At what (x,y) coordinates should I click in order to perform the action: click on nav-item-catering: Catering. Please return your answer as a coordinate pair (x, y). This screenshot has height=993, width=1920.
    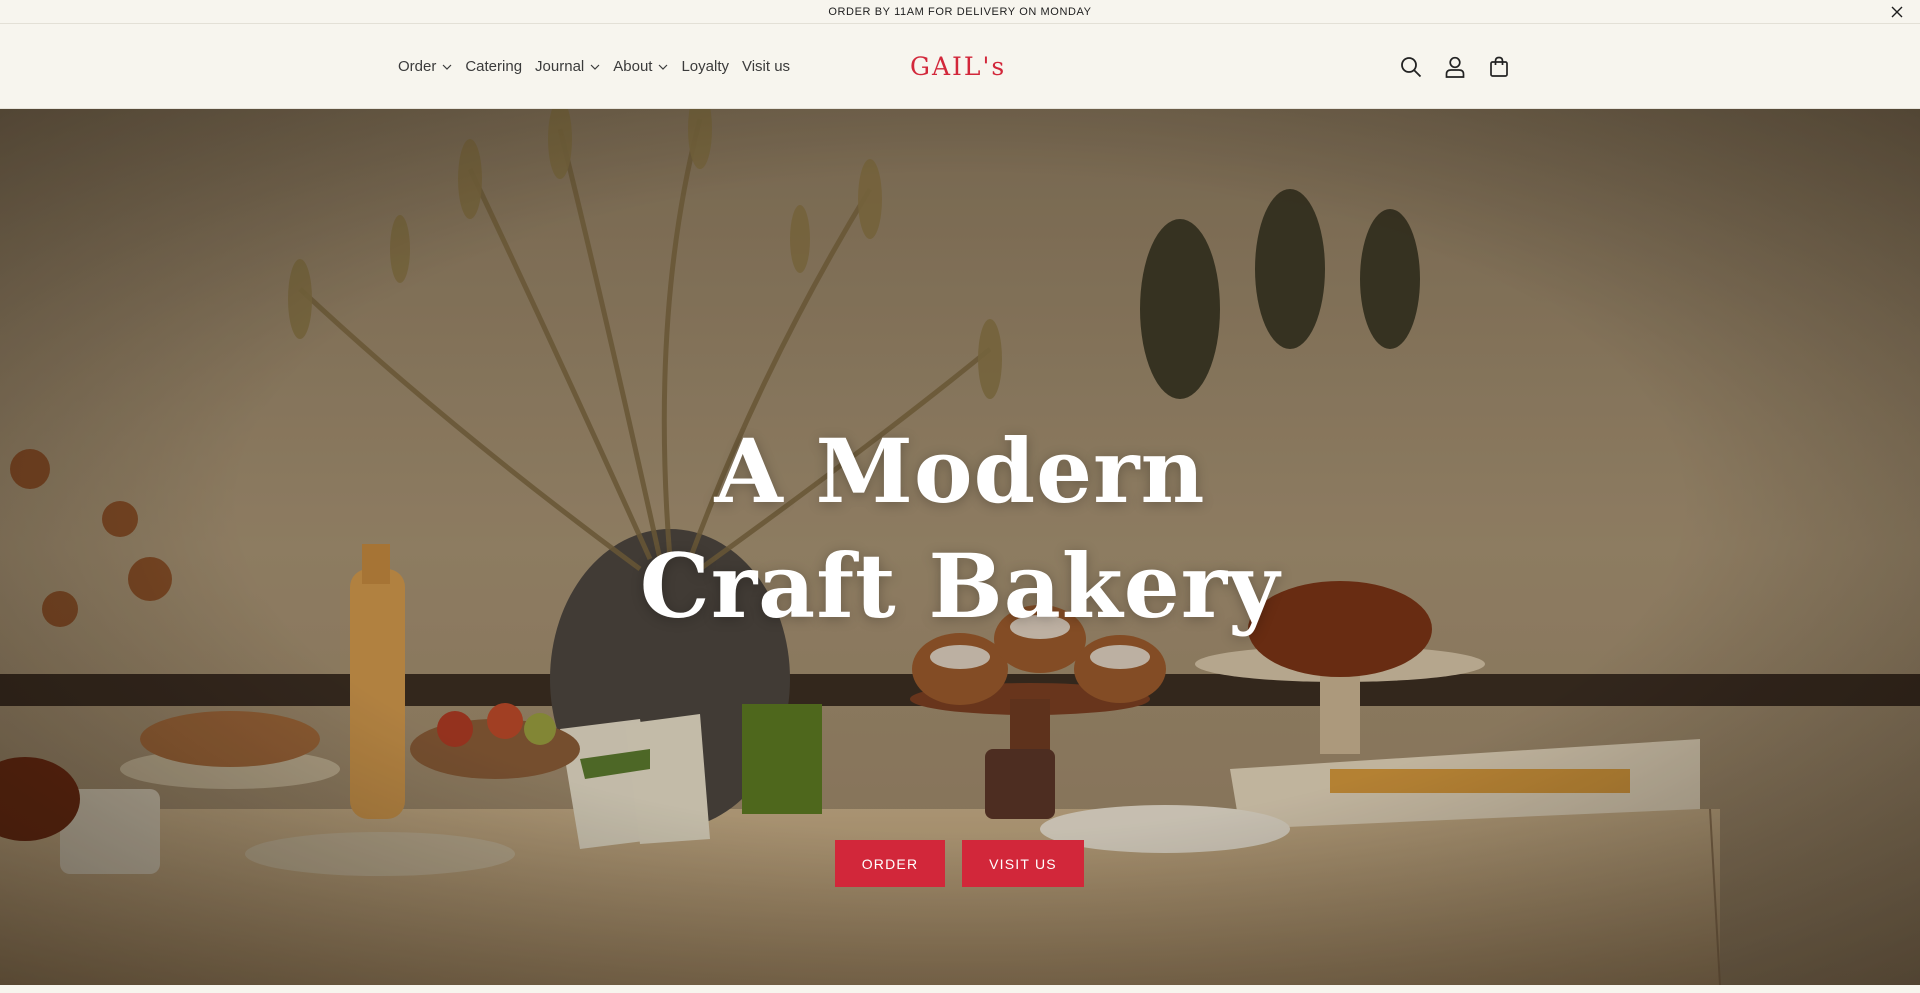
    Looking at the image, I should click on (493, 66).